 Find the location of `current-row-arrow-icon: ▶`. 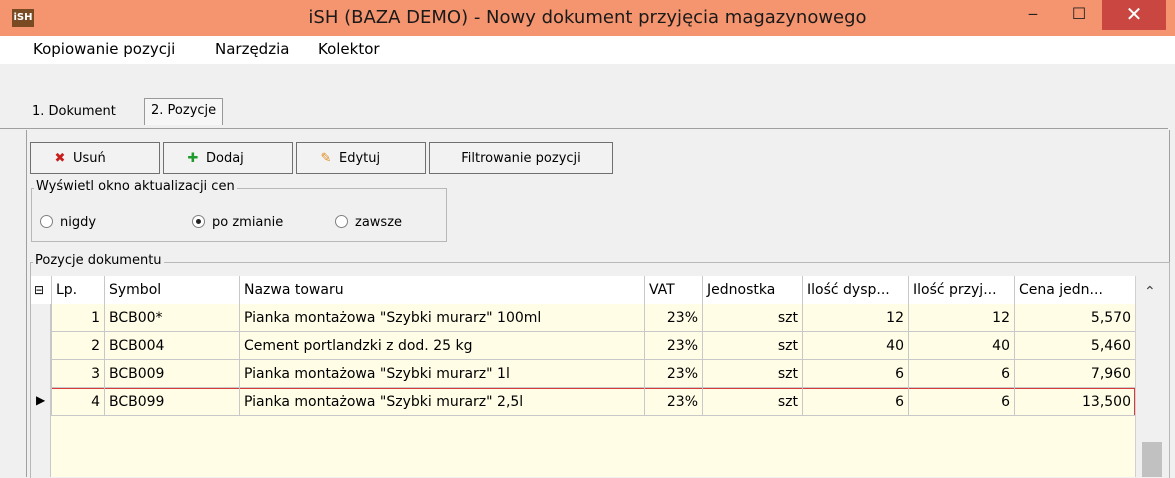

current-row-arrow-icon: ▶ is located at coordinates (41, 400).